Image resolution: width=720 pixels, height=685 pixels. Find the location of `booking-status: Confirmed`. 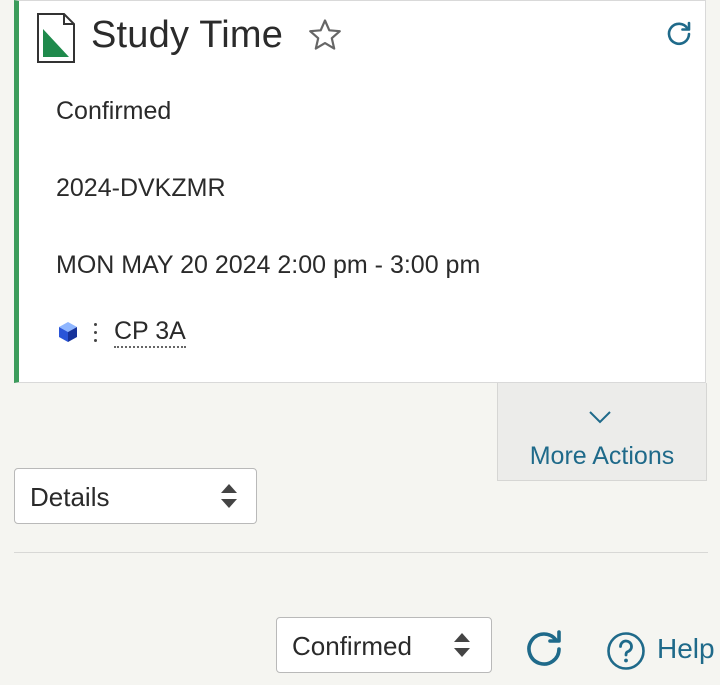

booking-status: Confirmed is located at coordinates (114, 111).